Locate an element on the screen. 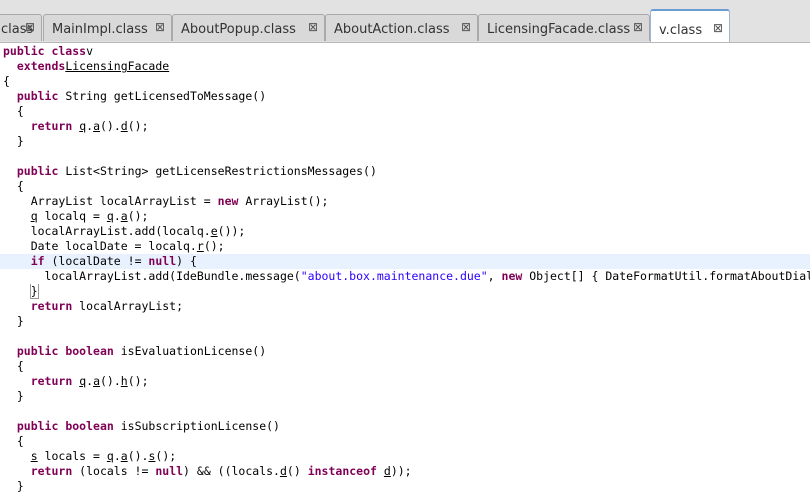 The image size is (810, 501). tab-aboutaction-class: AboutAction.class ⊠ is located at coordinates (401, 27).